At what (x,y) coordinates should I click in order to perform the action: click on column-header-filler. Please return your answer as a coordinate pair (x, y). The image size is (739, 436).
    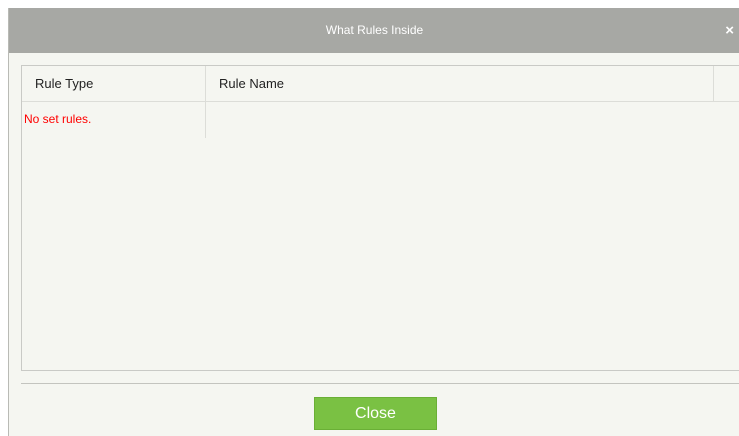
    Looking at the image, I should click on (726, 83).